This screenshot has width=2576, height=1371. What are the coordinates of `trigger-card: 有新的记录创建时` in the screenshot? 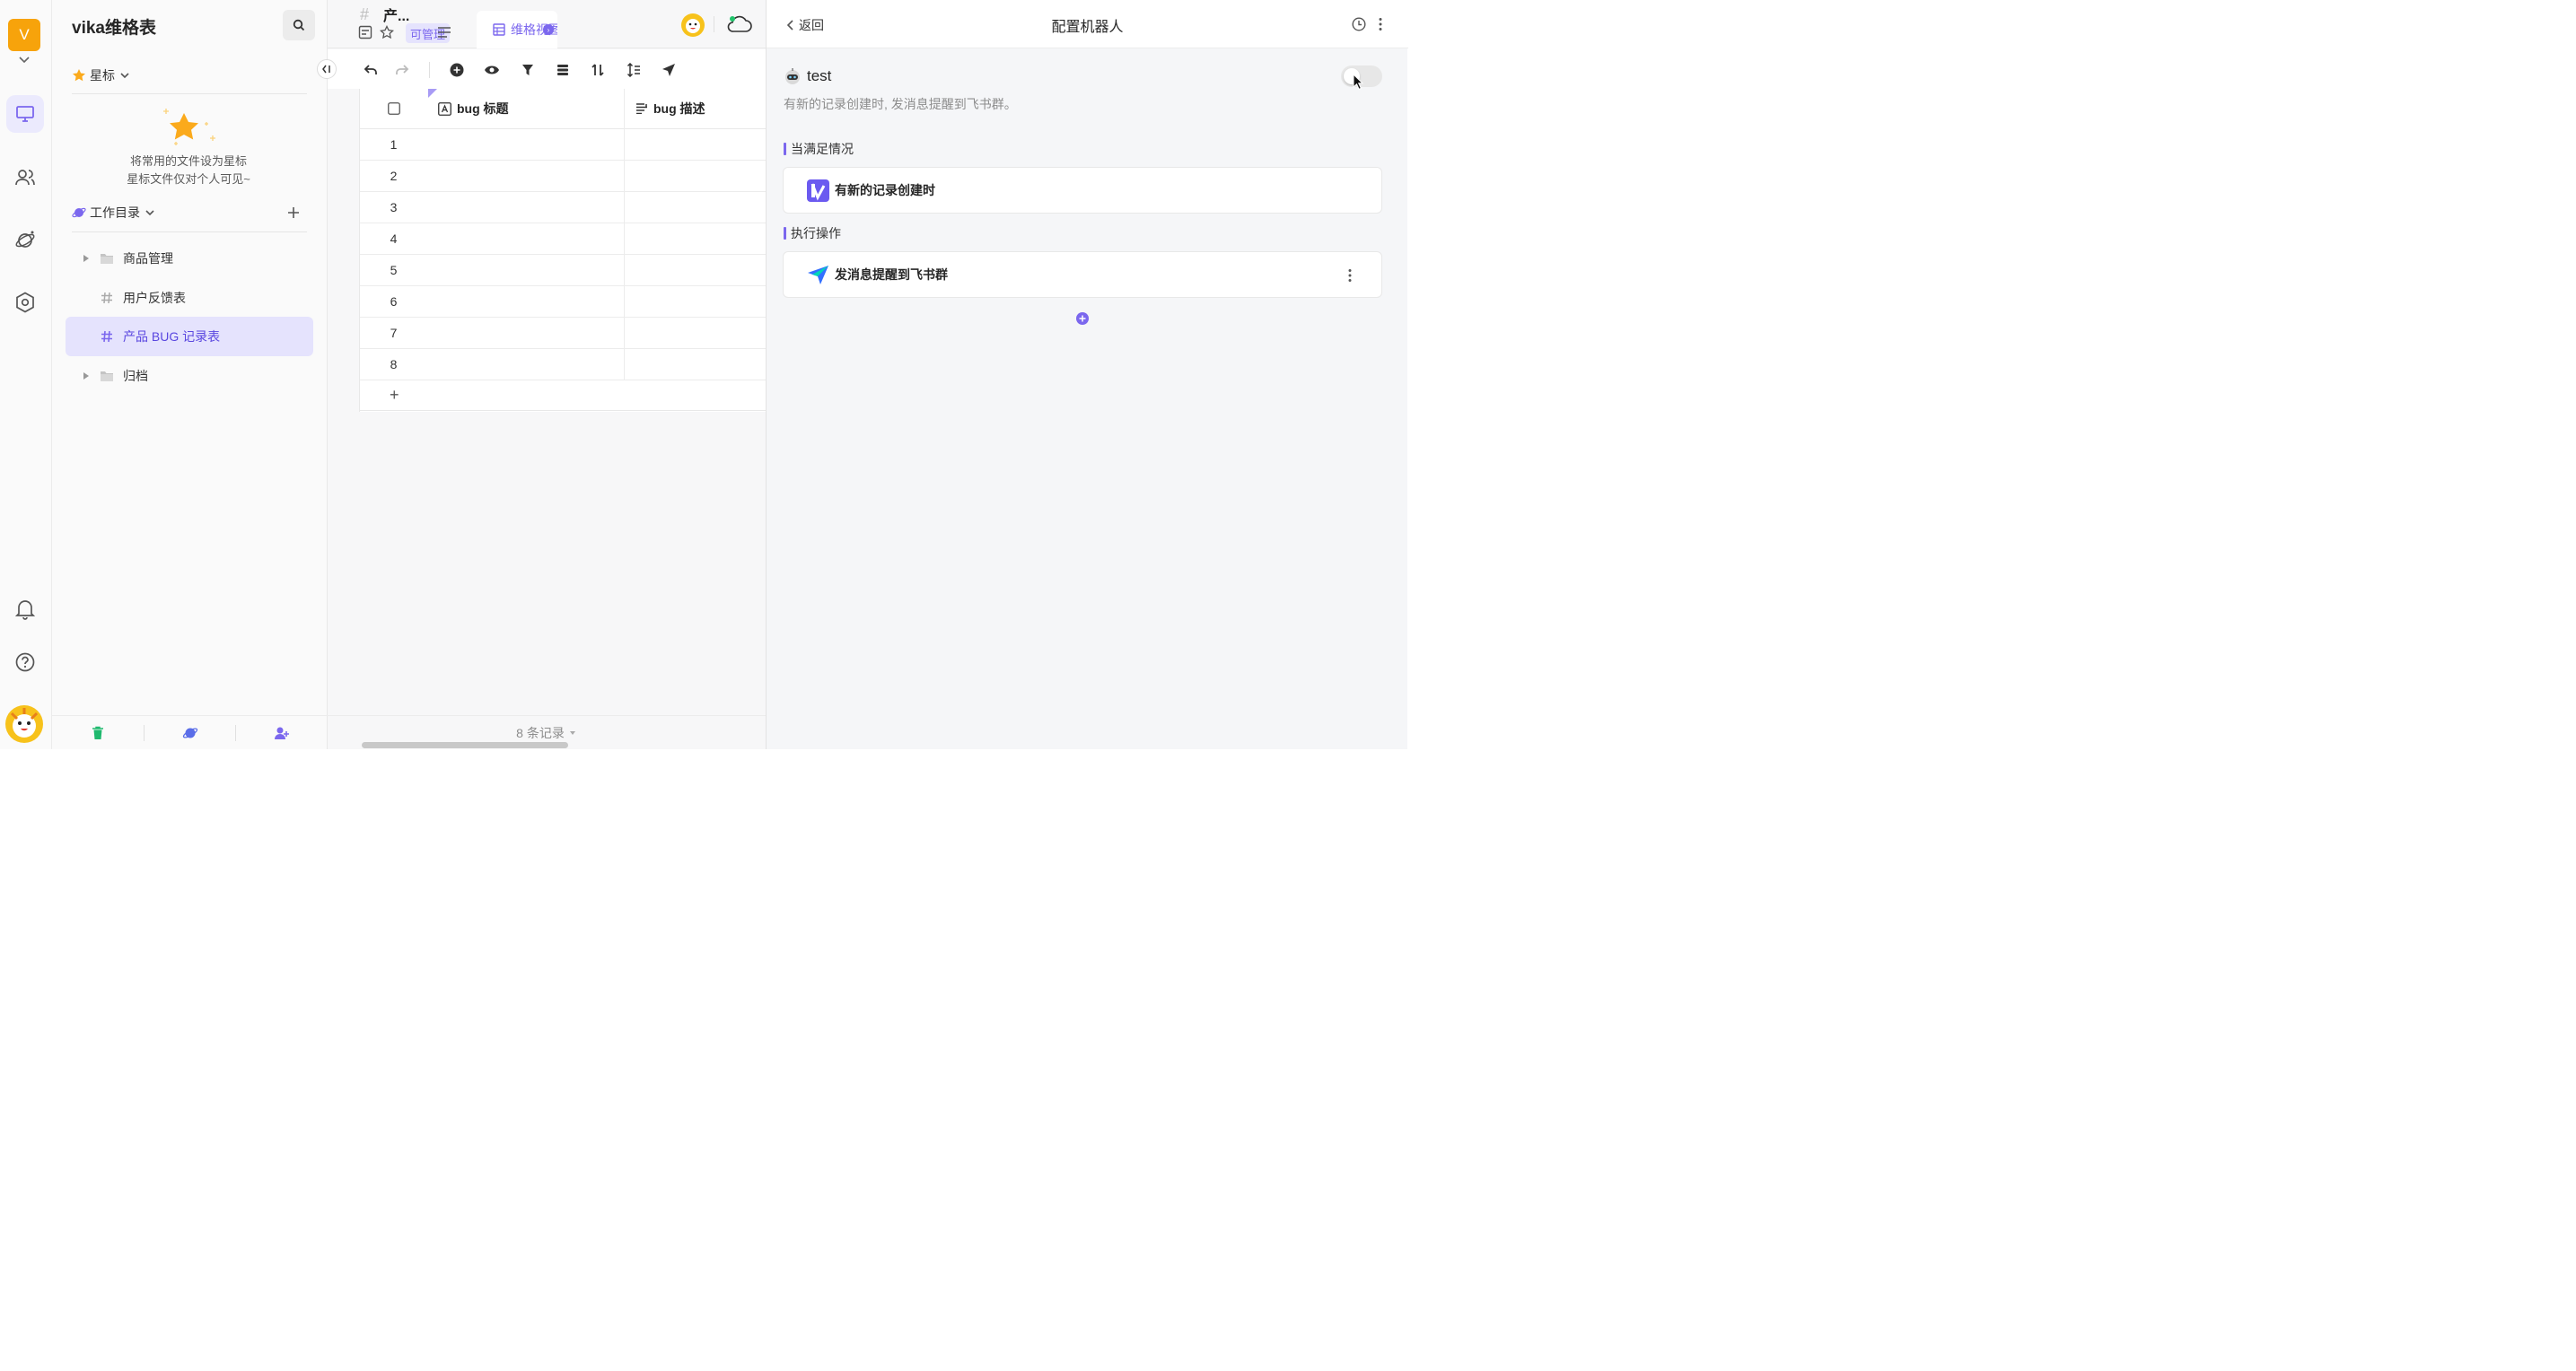 It's located at (1082, 190).